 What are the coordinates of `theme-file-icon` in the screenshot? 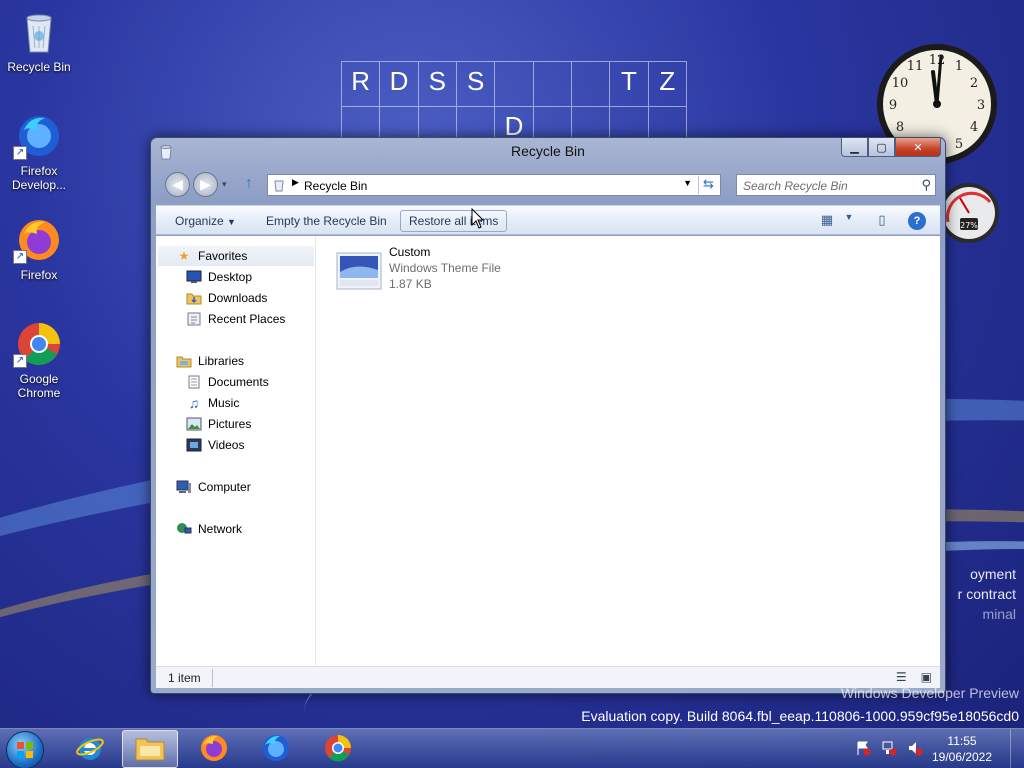 It's located at (359, 271).